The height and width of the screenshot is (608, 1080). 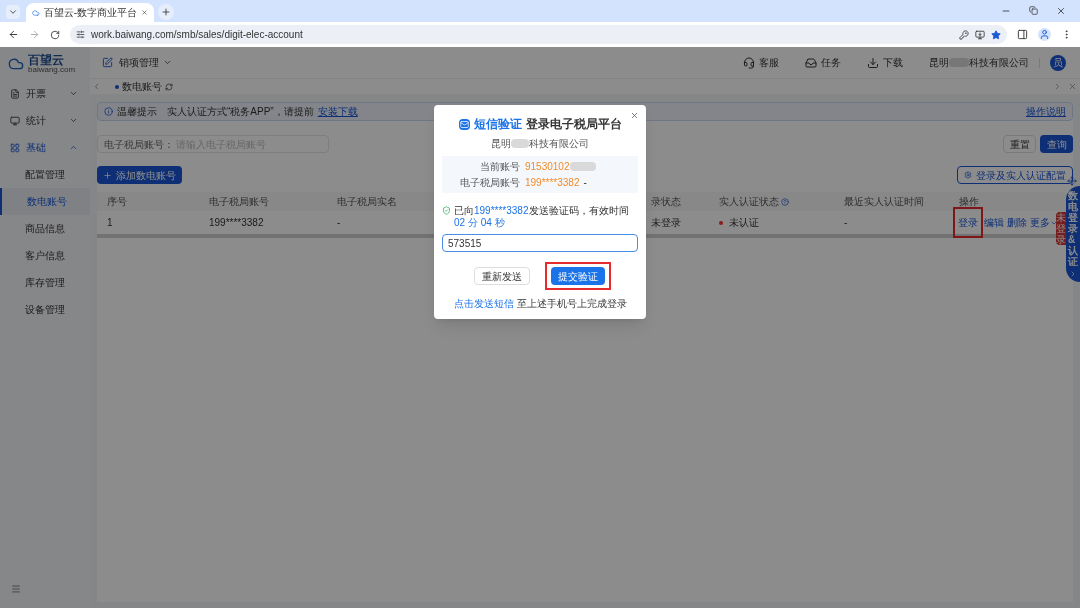 What do you see at coordinates (239, 202) in the screenshot?
I see `column-header: 电子税局账号` at bounding box center [239, 202].